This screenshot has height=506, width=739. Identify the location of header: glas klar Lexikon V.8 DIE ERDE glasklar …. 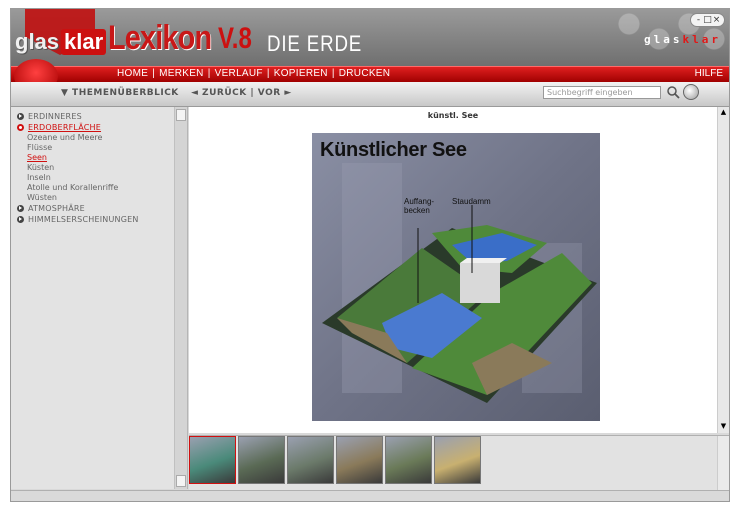
(370, 37).